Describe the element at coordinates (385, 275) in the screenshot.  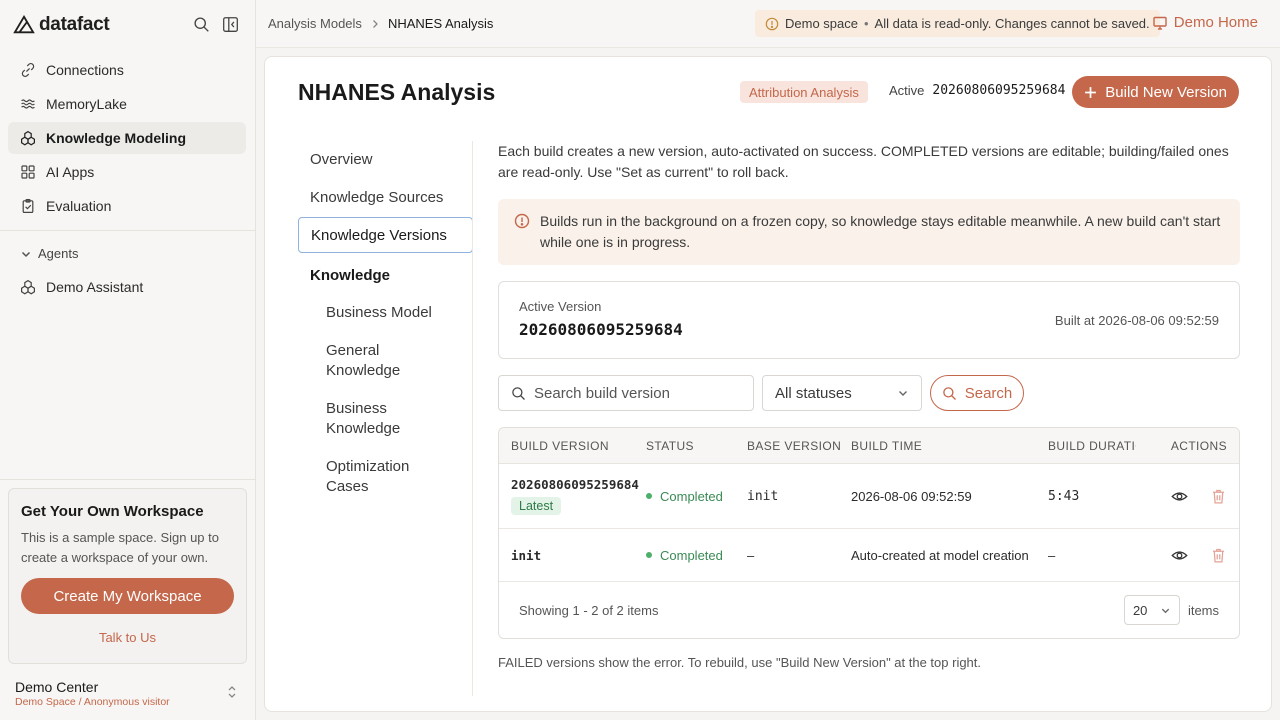
I see `subnav-knowledge: Knowledge` at that location.